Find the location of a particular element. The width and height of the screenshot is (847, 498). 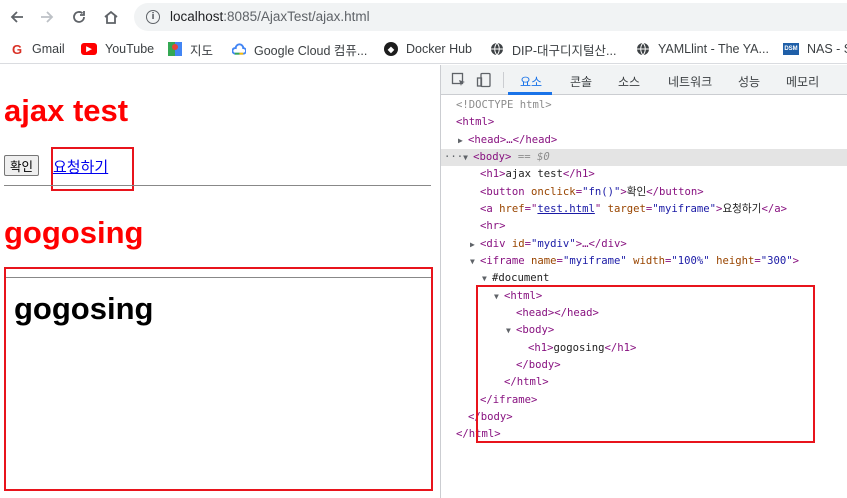

back-arrow-icon is located at coordinates (17, 17).